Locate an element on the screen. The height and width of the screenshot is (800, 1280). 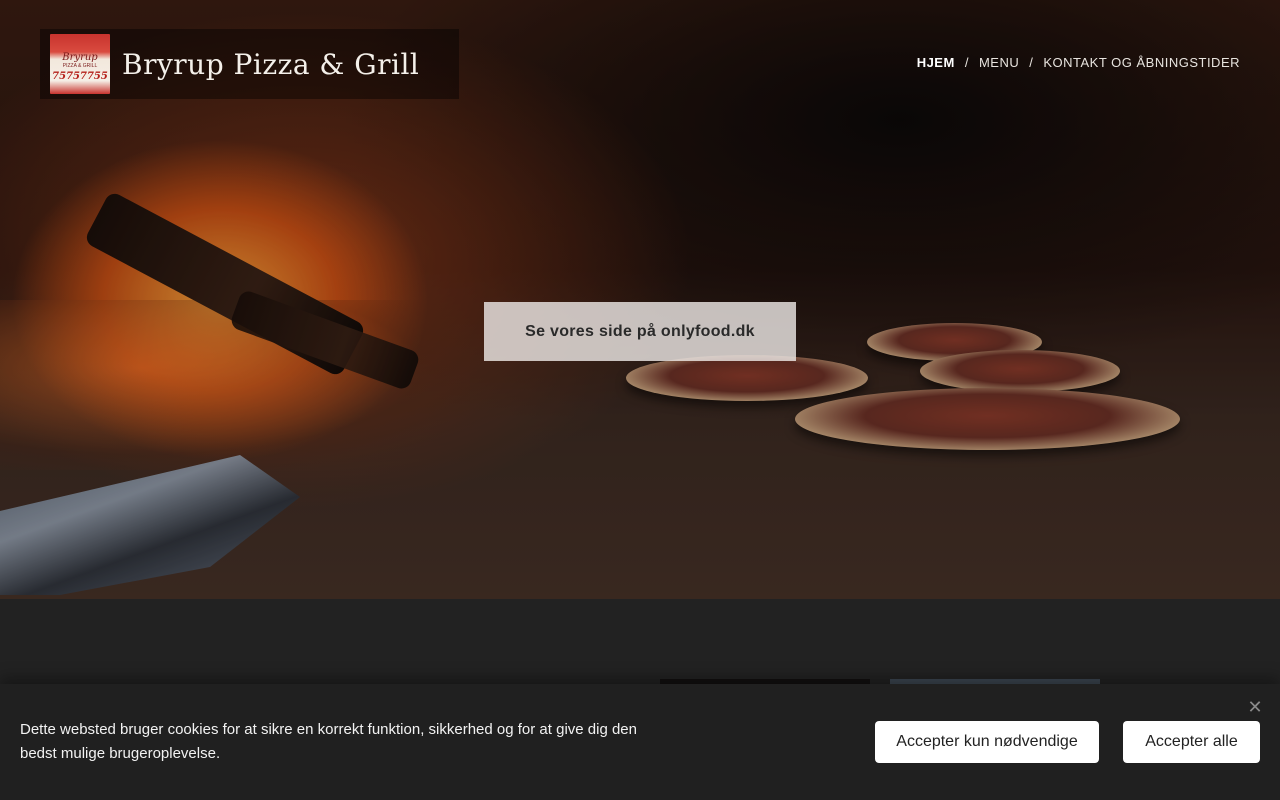
nav-item-hjem: HJEM is located at coordinates (936, 62).